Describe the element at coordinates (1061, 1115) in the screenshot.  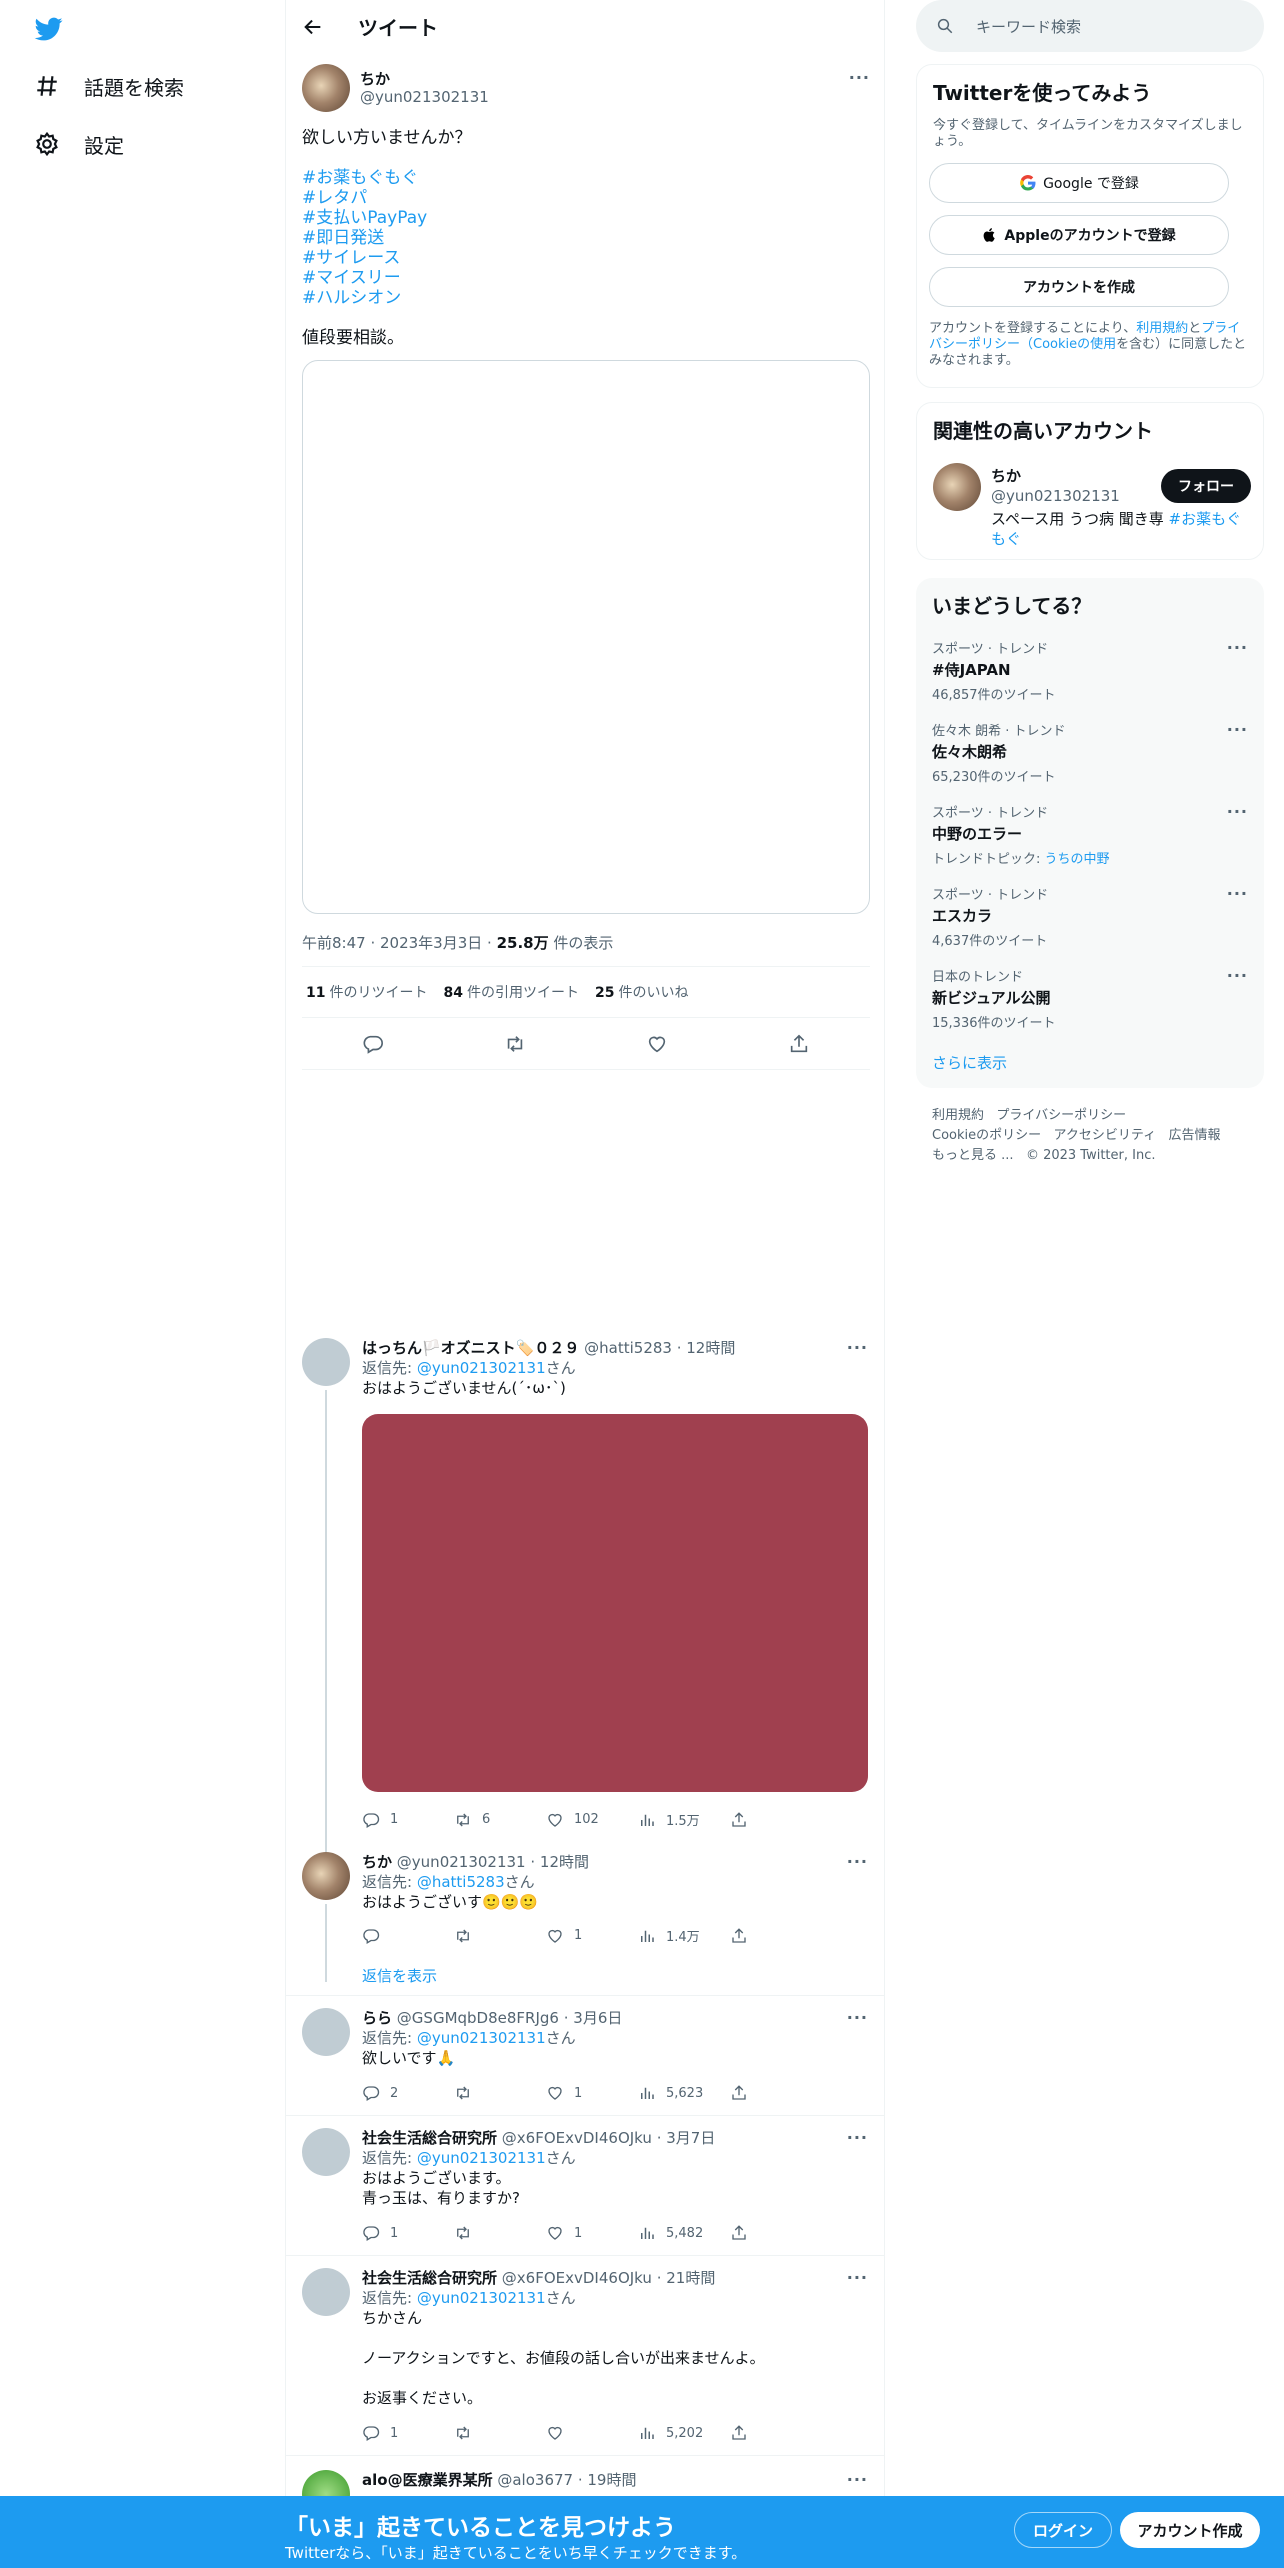
I see `footer-privacy-link: プライバシーポリシー` at that location.